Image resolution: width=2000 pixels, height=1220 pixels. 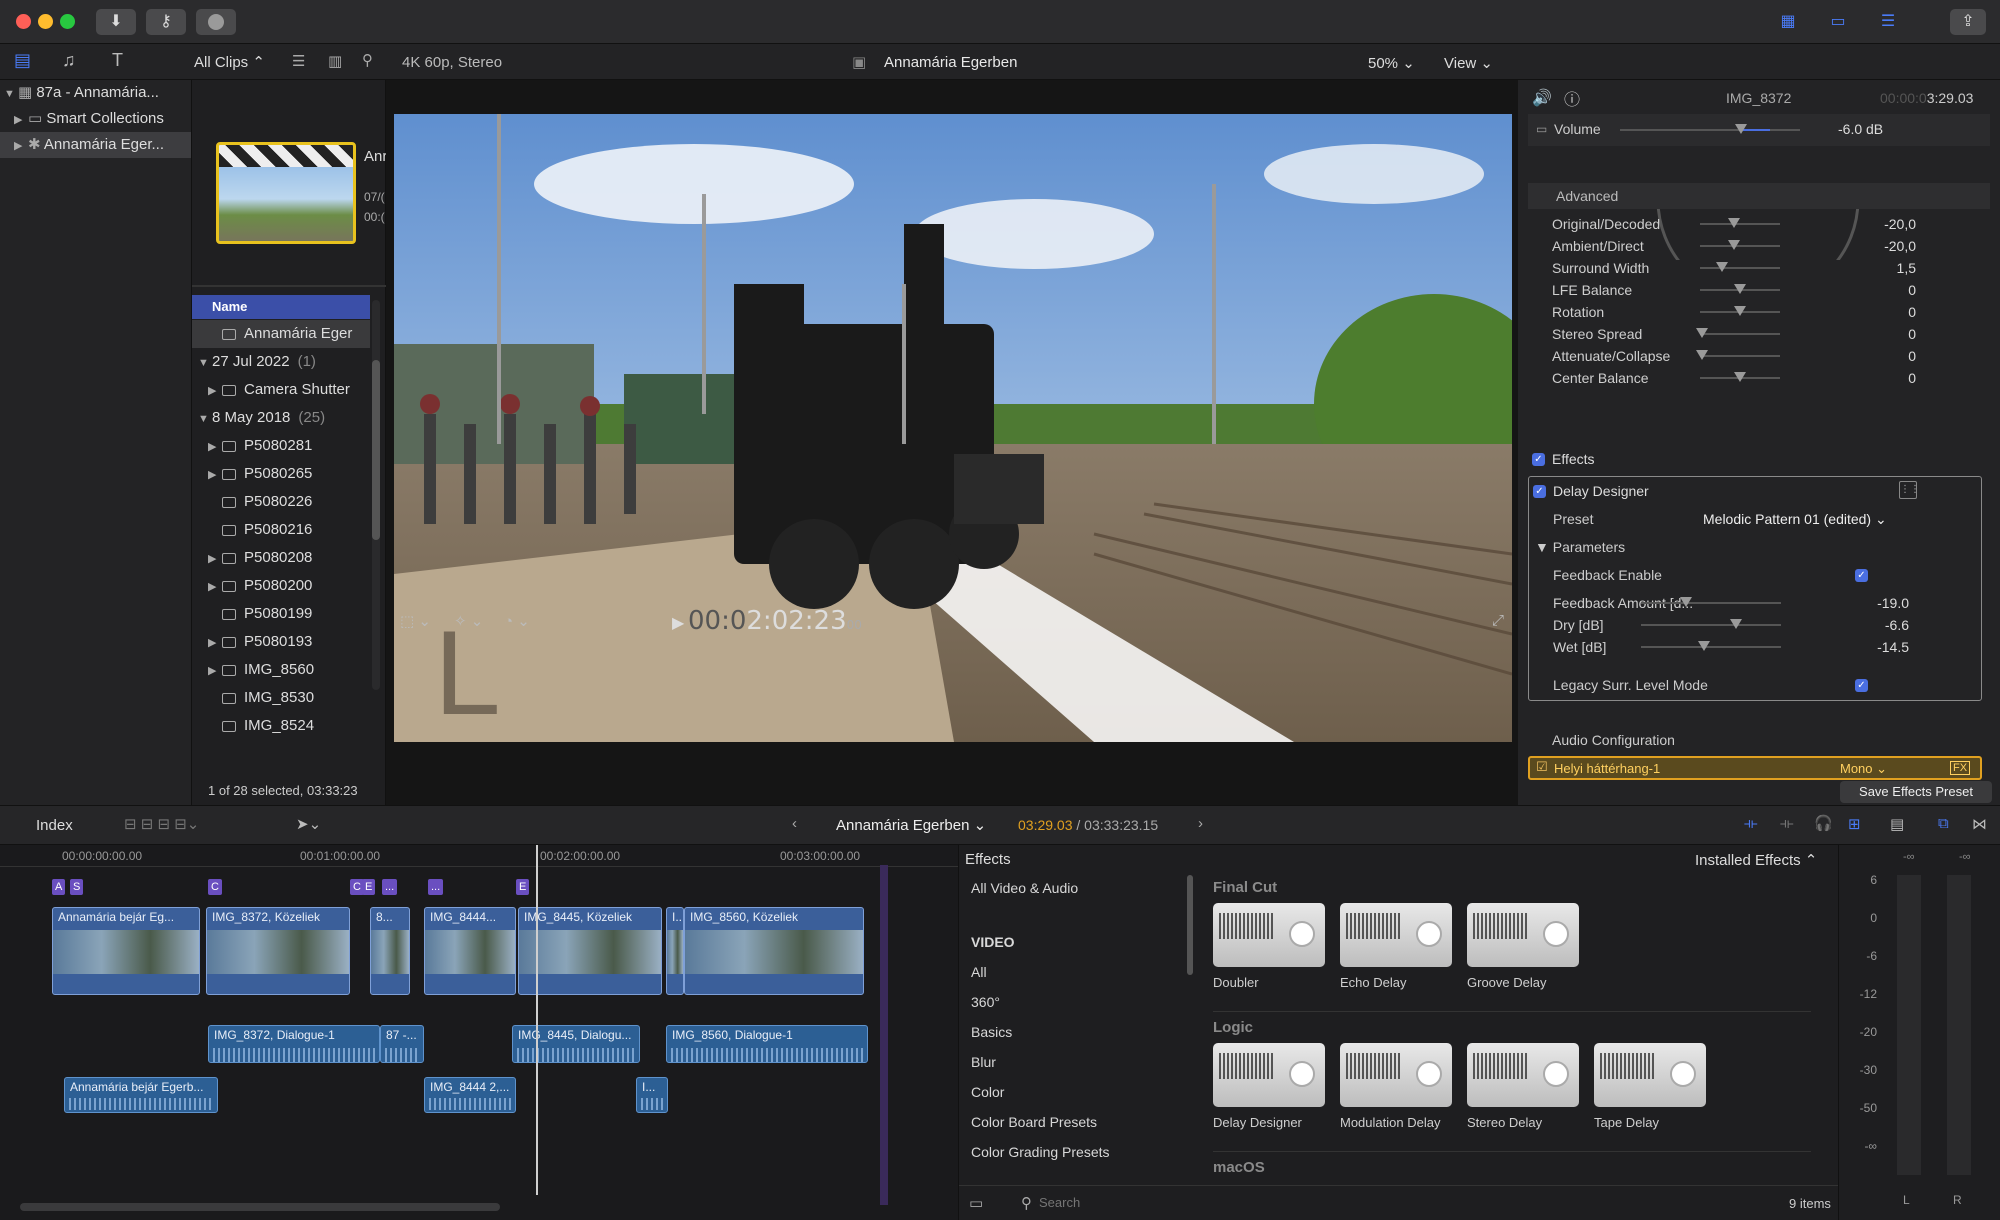 What do you see at coordinates (1498, 620) in the screenshot?
I see `fullscreen-icon: ⤢` at bounding box center [1498, 620].